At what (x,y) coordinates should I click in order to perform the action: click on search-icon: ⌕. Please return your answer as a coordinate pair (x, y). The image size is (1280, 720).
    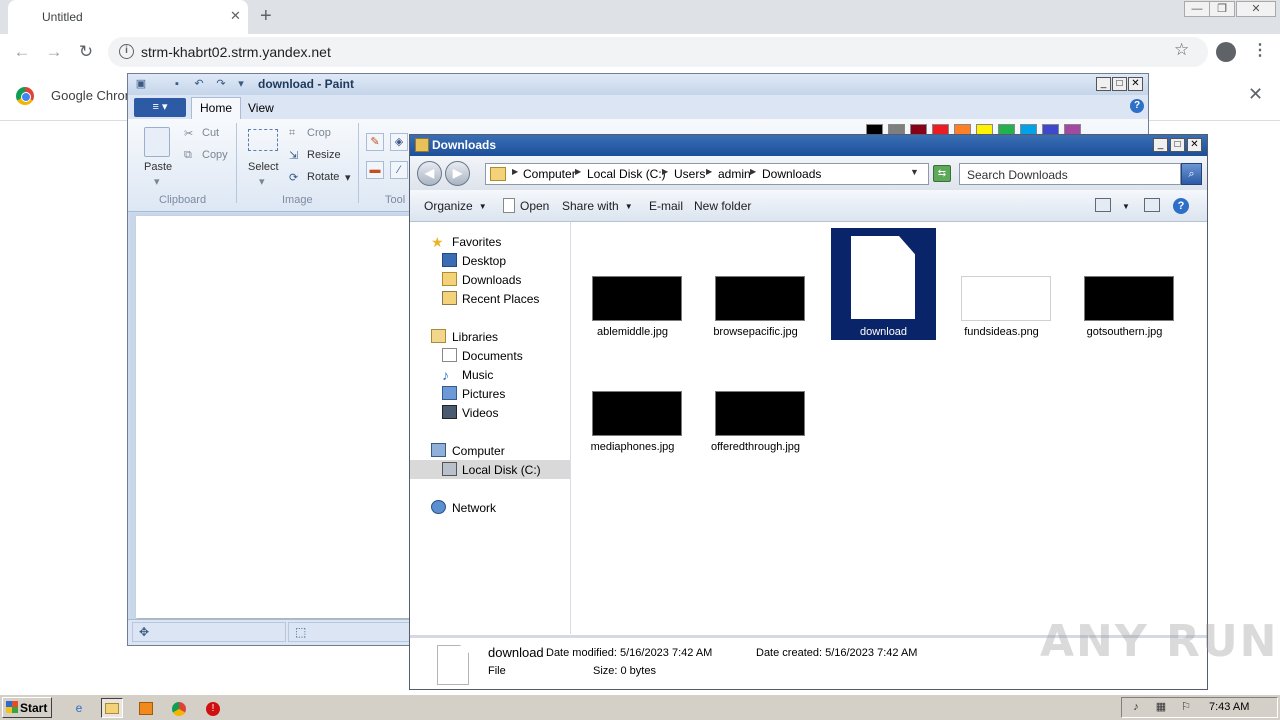
    Looking at the image, I should click on (1191, 174).